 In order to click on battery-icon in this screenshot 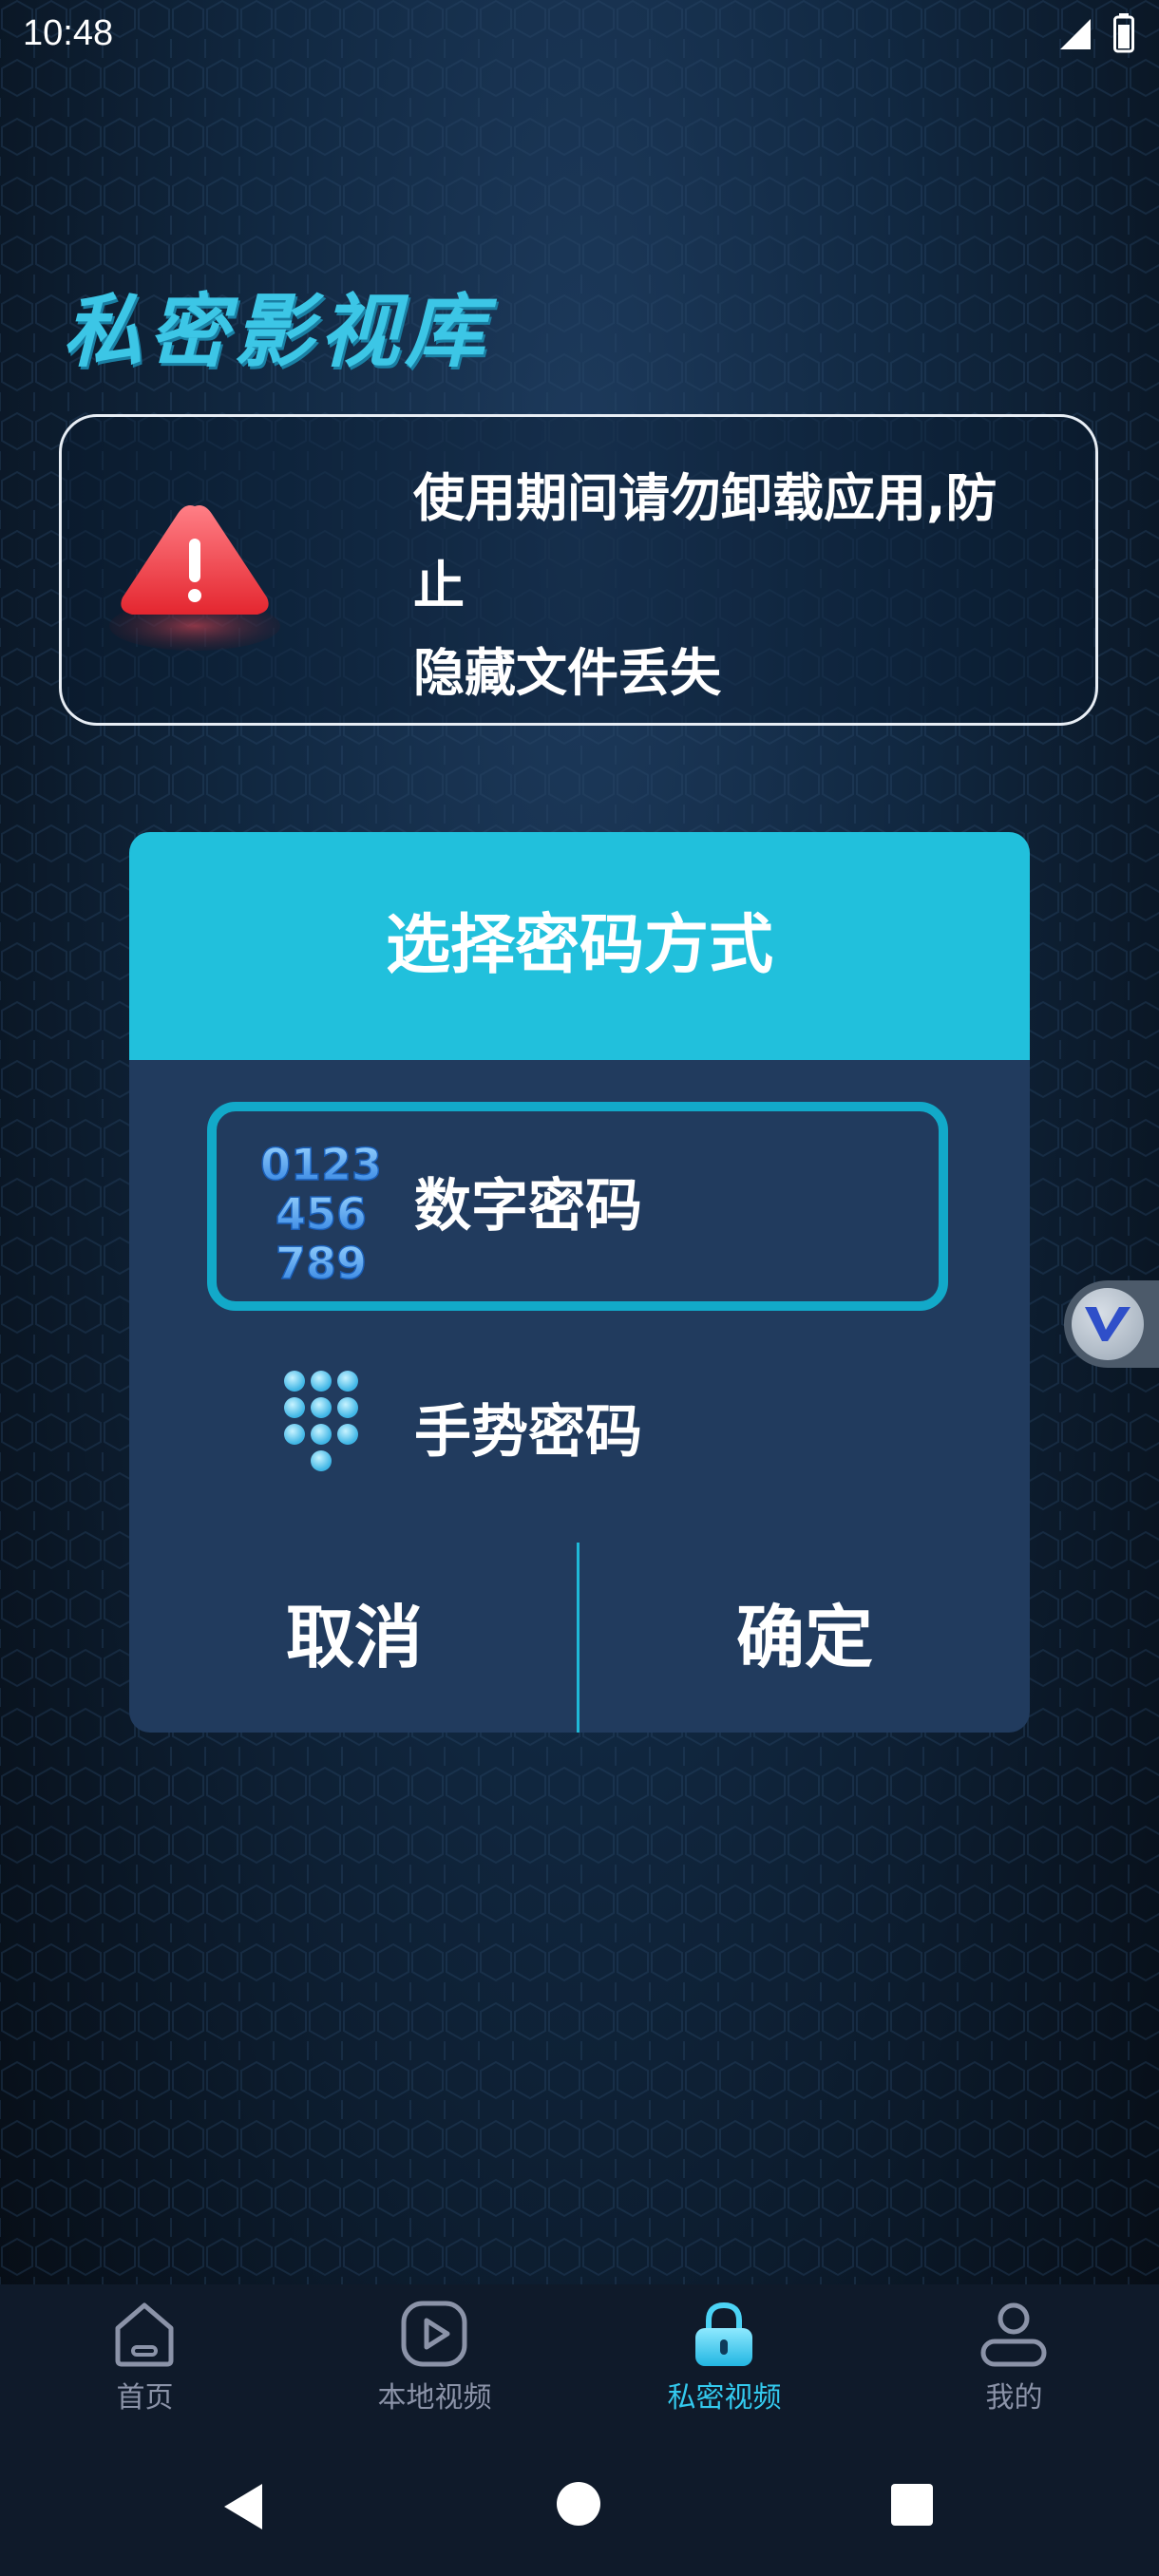, I will do `click(1123, 33)`.